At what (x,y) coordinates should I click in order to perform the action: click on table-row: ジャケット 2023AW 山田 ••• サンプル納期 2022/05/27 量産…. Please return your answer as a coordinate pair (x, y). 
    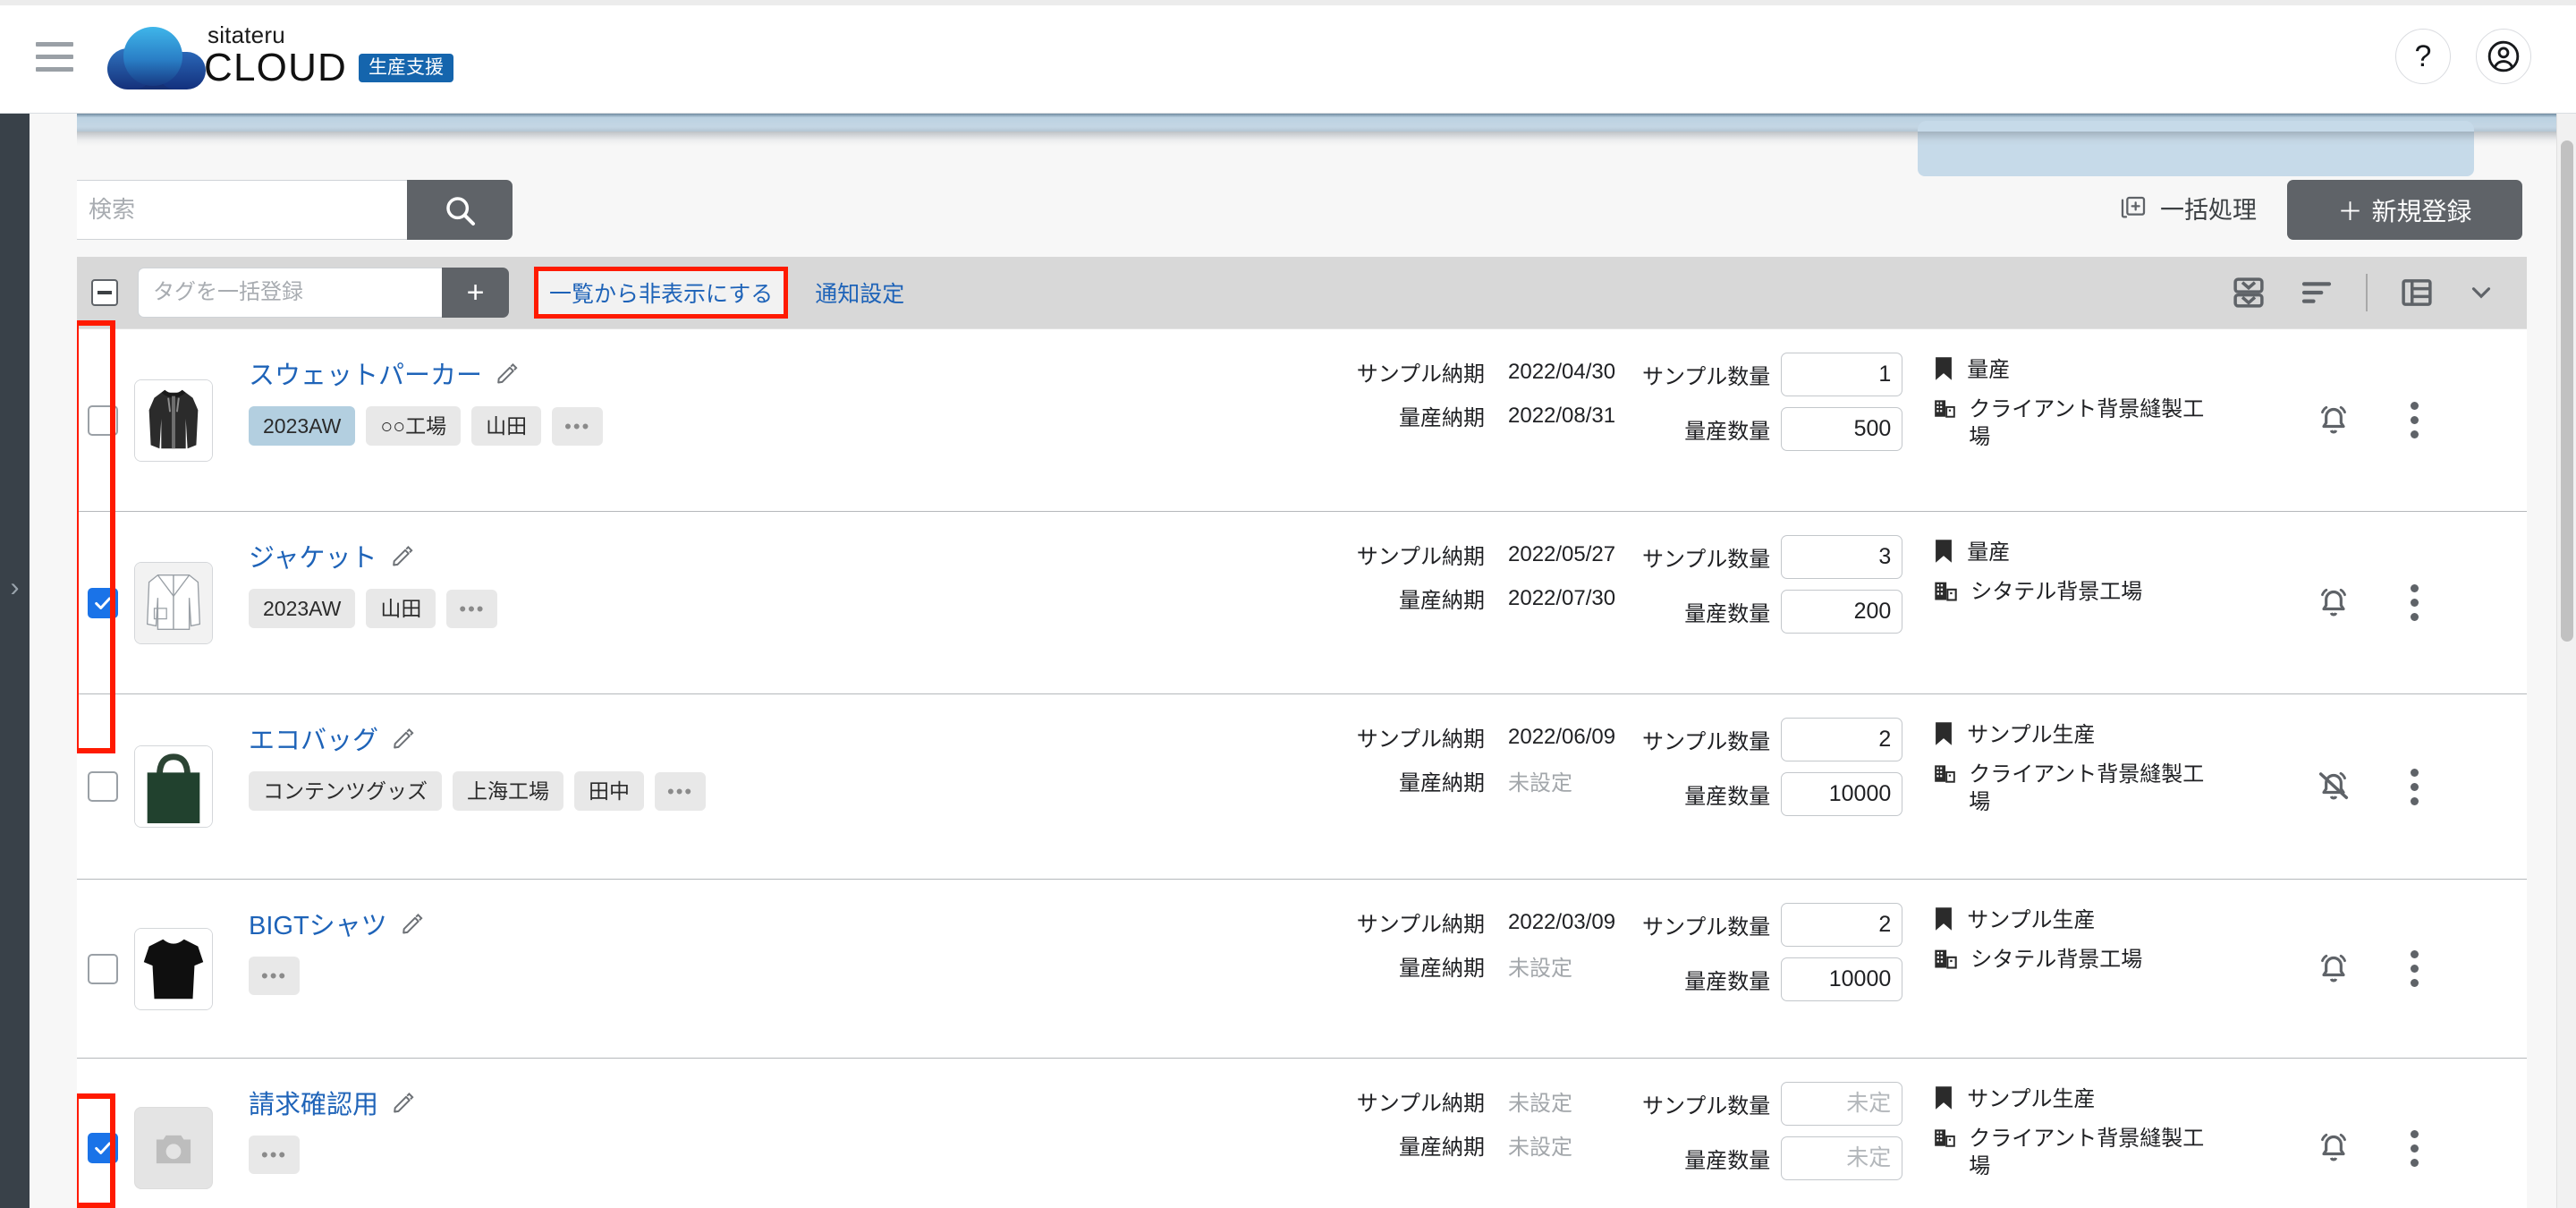
    Looking at the image, I should click on (1299, 603).